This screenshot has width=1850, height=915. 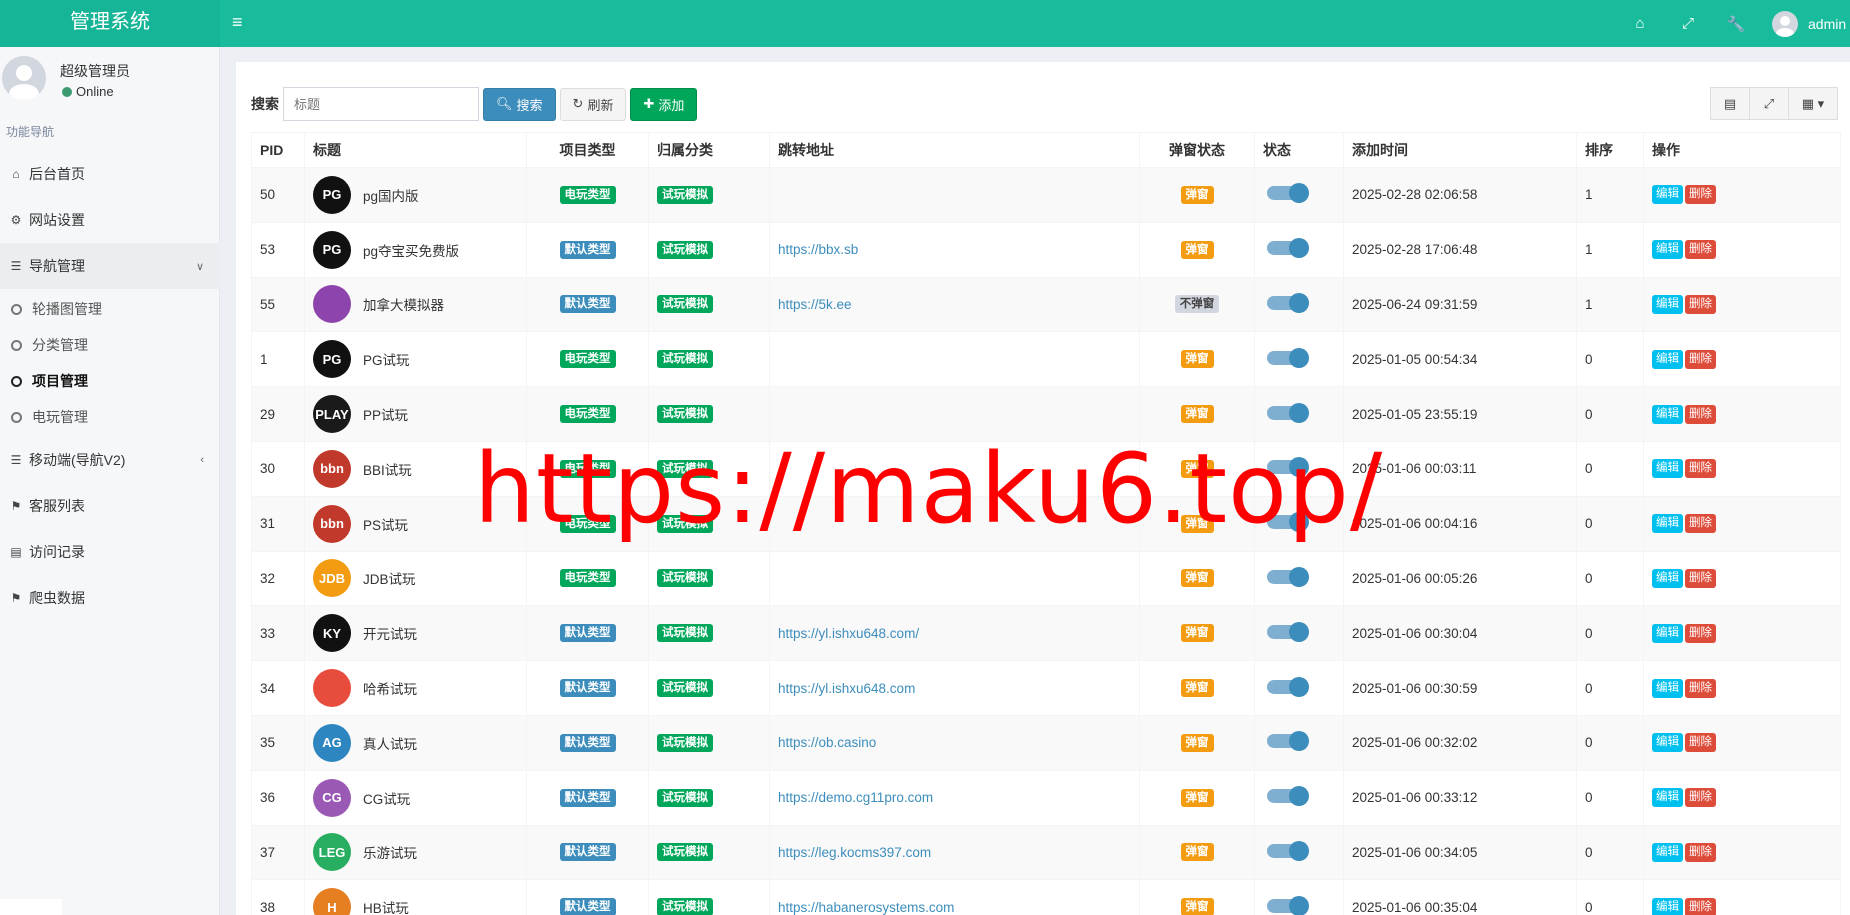 I want to click on url-link: https://yl.ishxu648.com, so click(x=846, y=688).